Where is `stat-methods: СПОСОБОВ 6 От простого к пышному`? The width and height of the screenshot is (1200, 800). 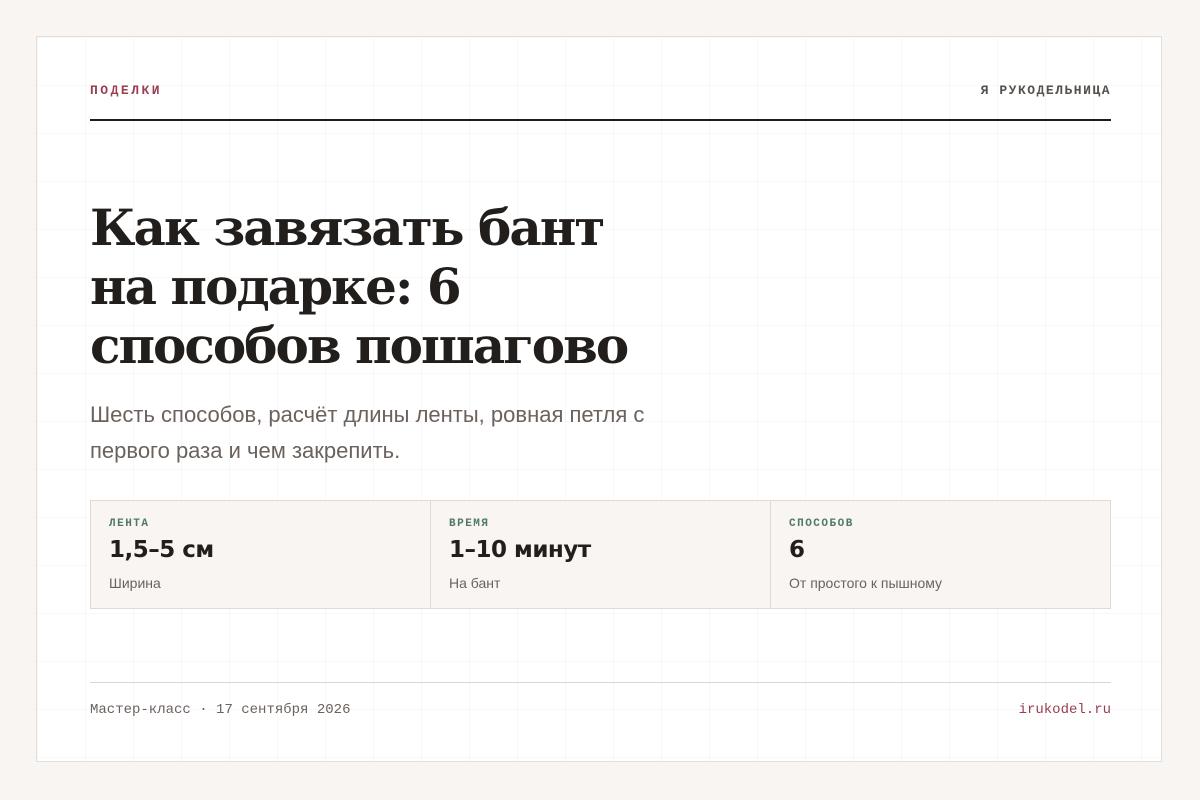 stat-methods: СПОСОБОВ 6 От простого к пышному is located at coordinates (940, 554).